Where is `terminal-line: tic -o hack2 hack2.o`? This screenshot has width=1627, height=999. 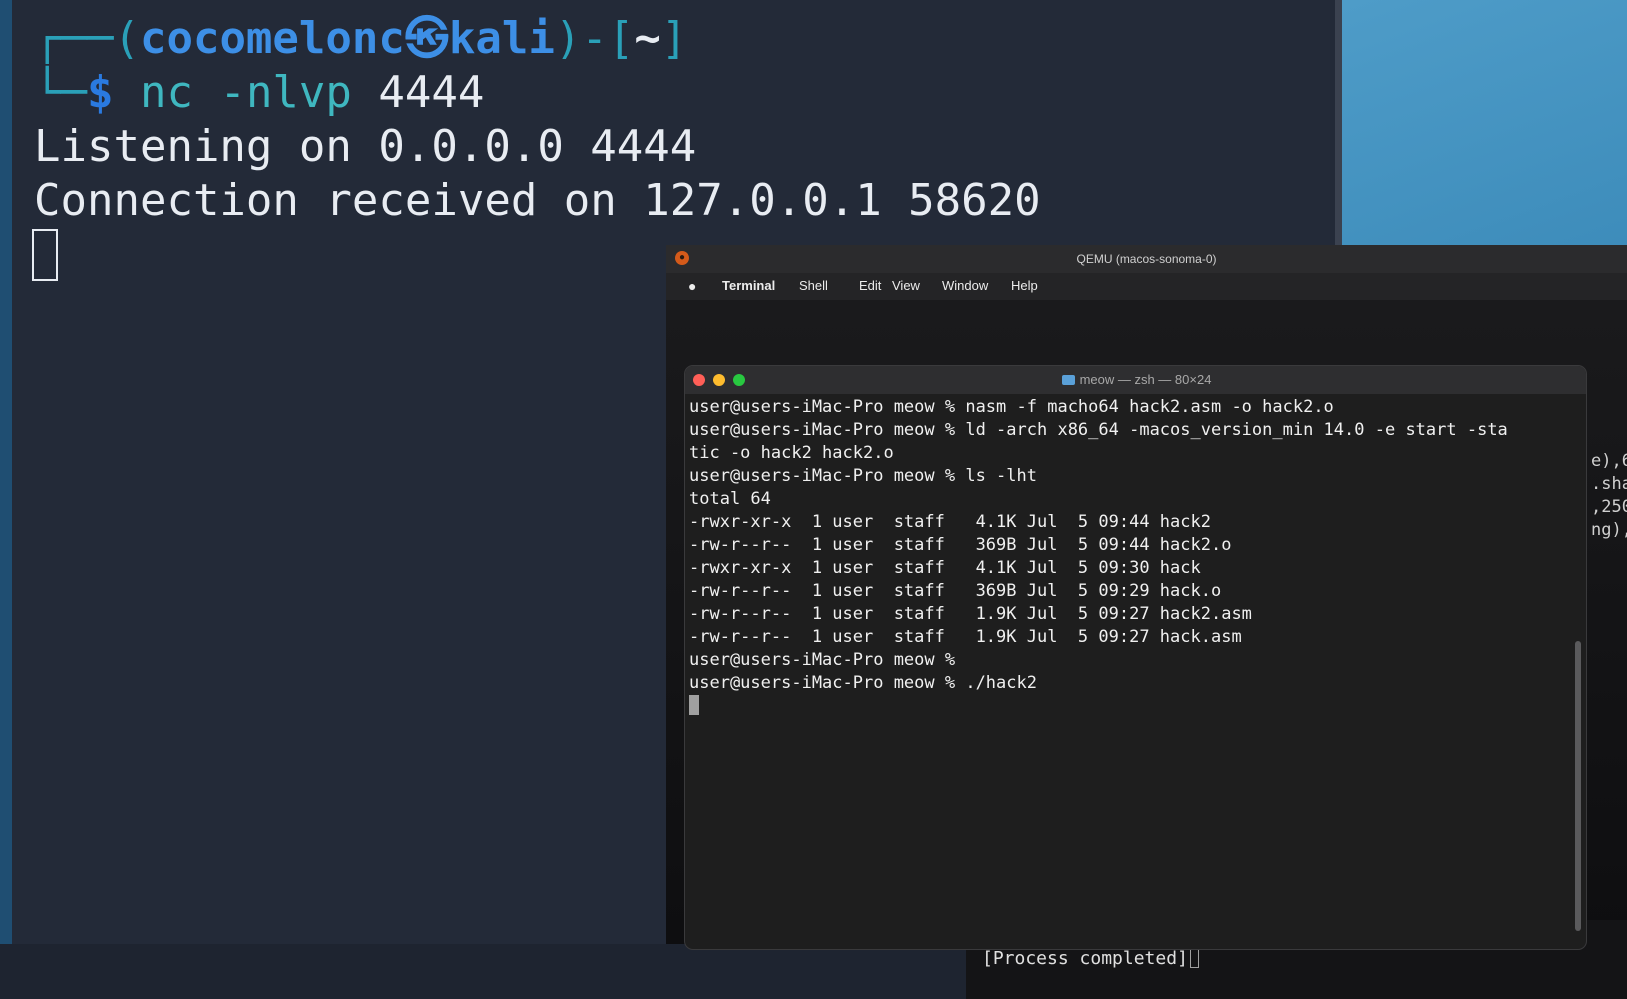 terminal-line: tic -o hack2 hack2.o is located at coordinates (791, 453).